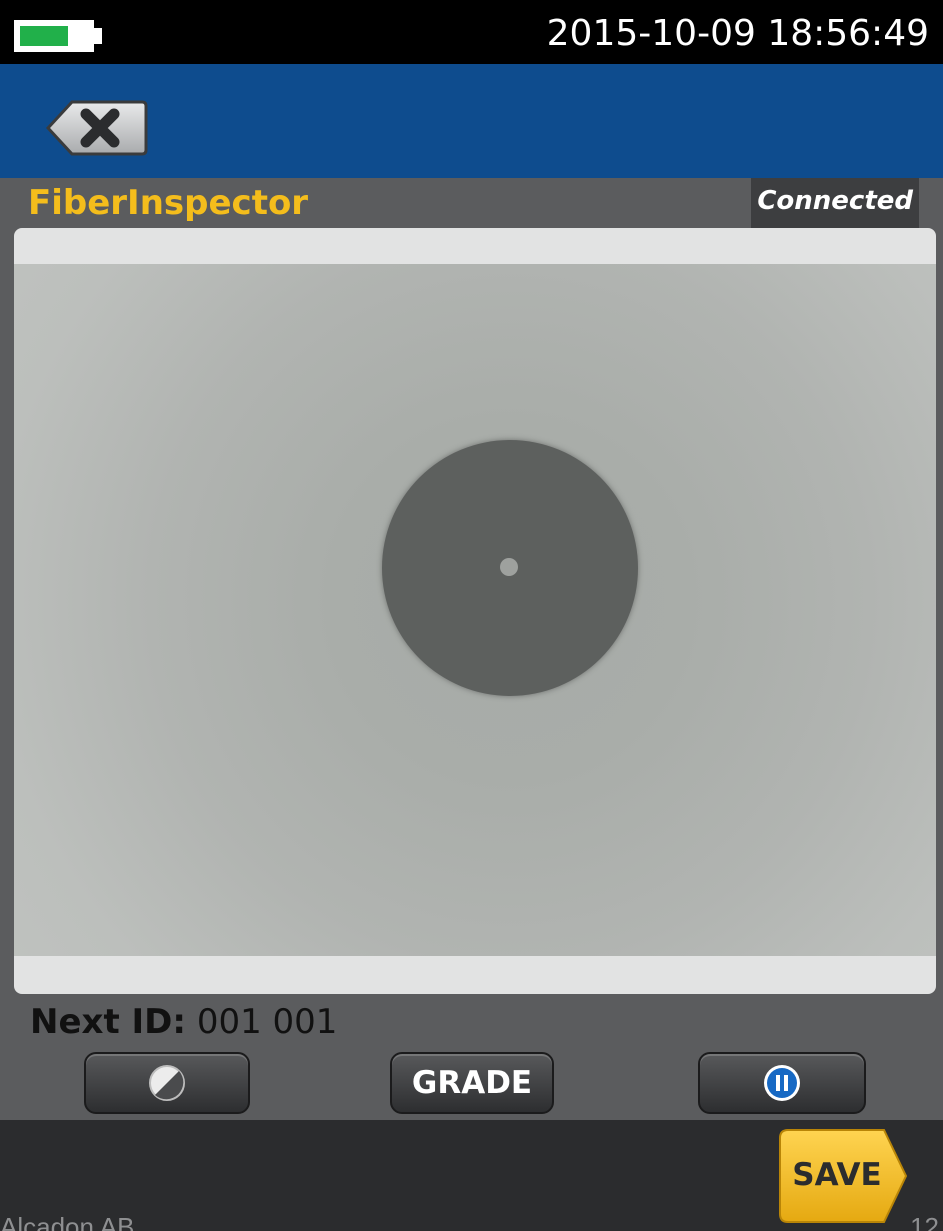 The image size is (943, 1231). What do you see at coordinates (471, 1175) in the screenshot?
I see `bottom-bar: SAVE` at bounding box center [471, 1175].